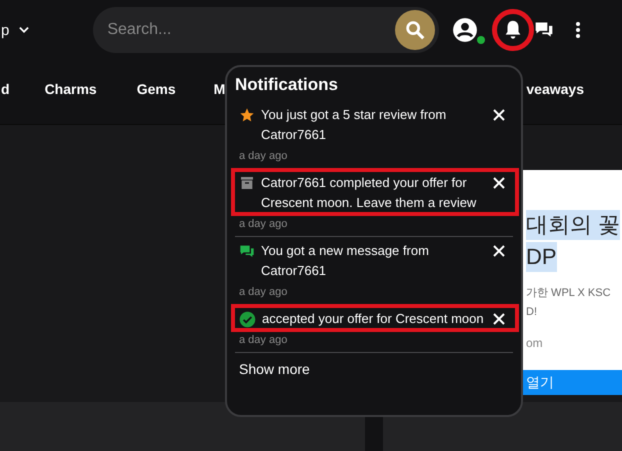 The image size is (622, 451). What do you see at coordinates (373, 319) in the screenshot?
I see `notification-text: accepted your offer for Crescent moon` at bounding box center [373, 319].